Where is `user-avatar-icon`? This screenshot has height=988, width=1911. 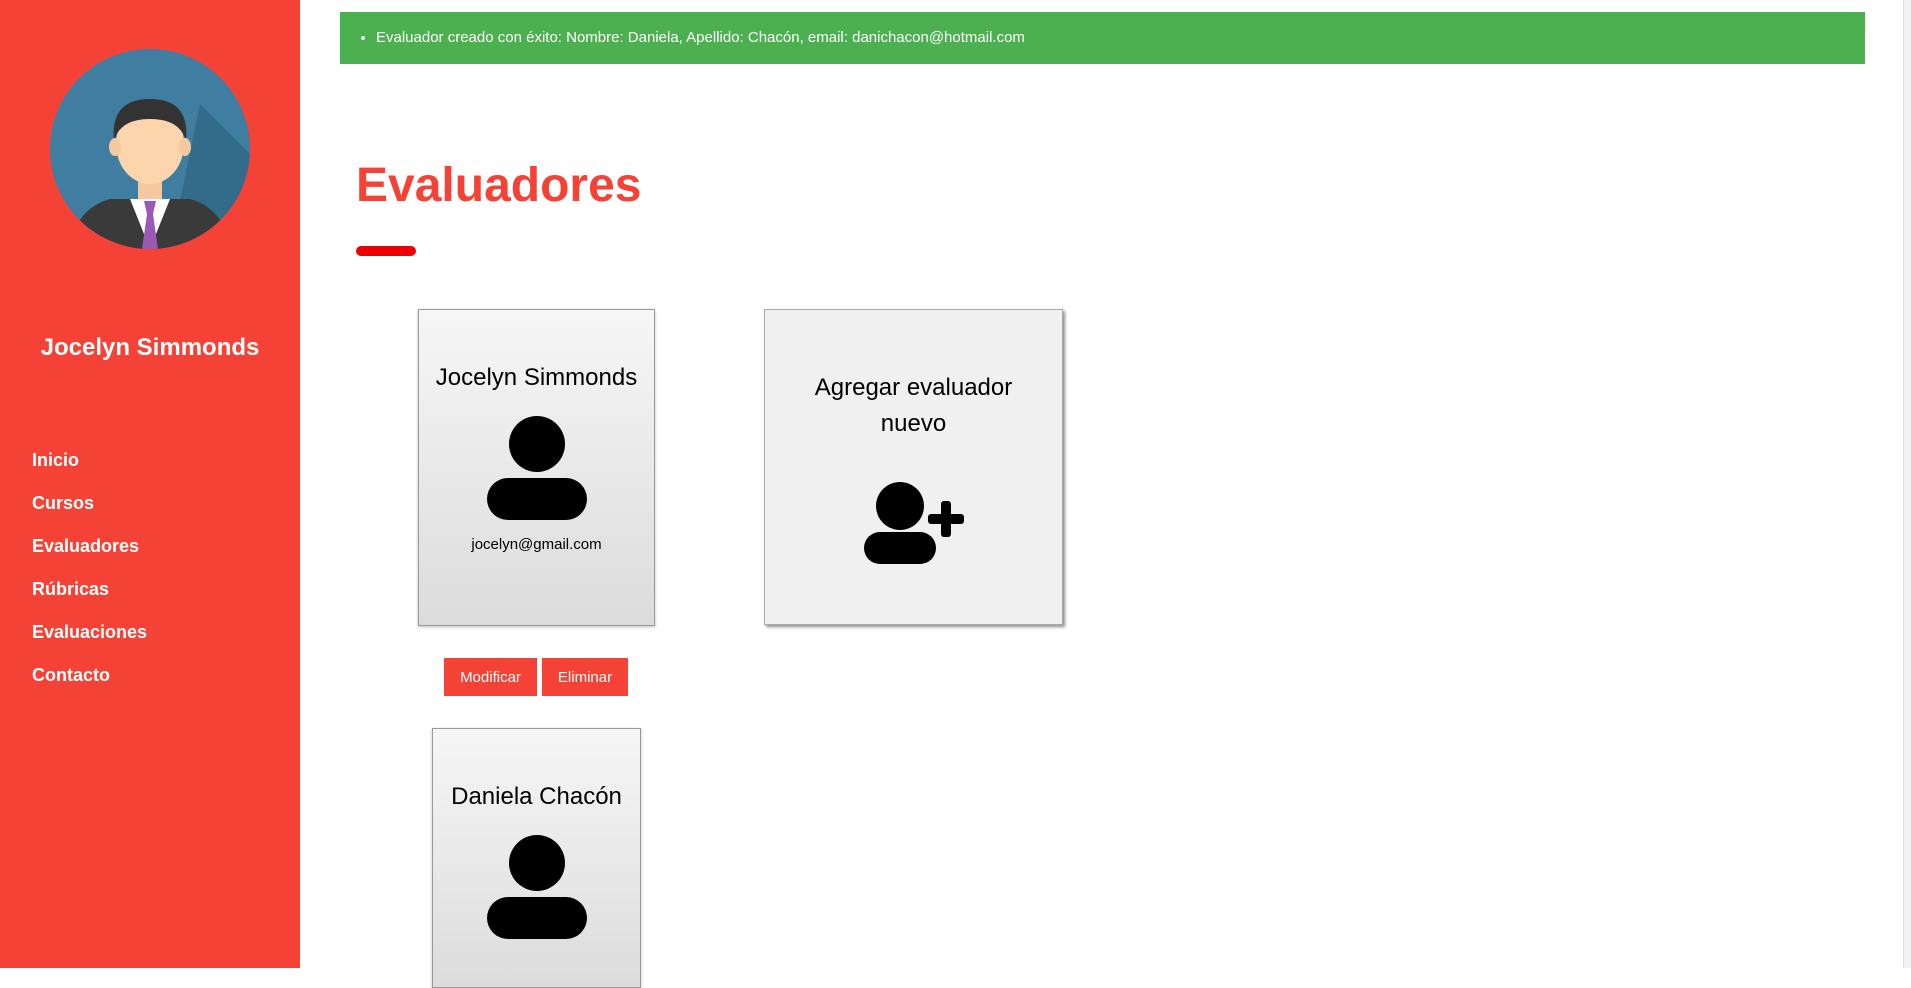 user-avatar-icon is located at coordinates (150, 149).